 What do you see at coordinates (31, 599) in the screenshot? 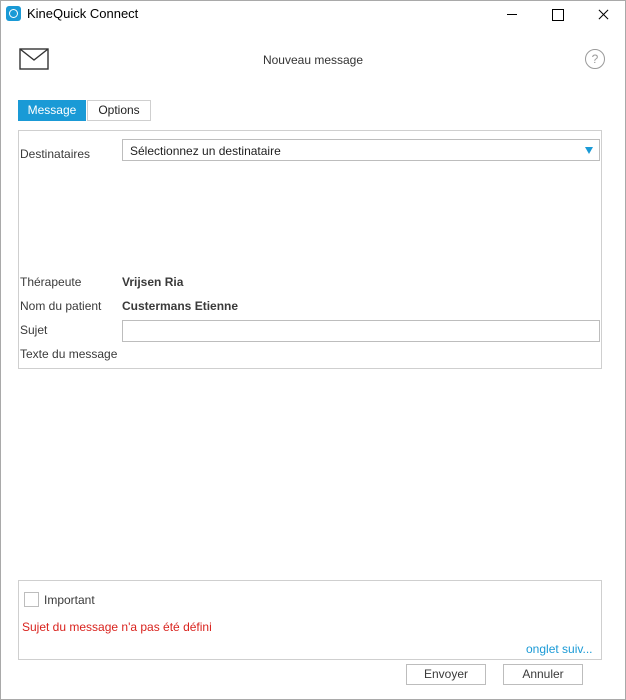
I see `important-checkbox` at bounding box center [31, 599].